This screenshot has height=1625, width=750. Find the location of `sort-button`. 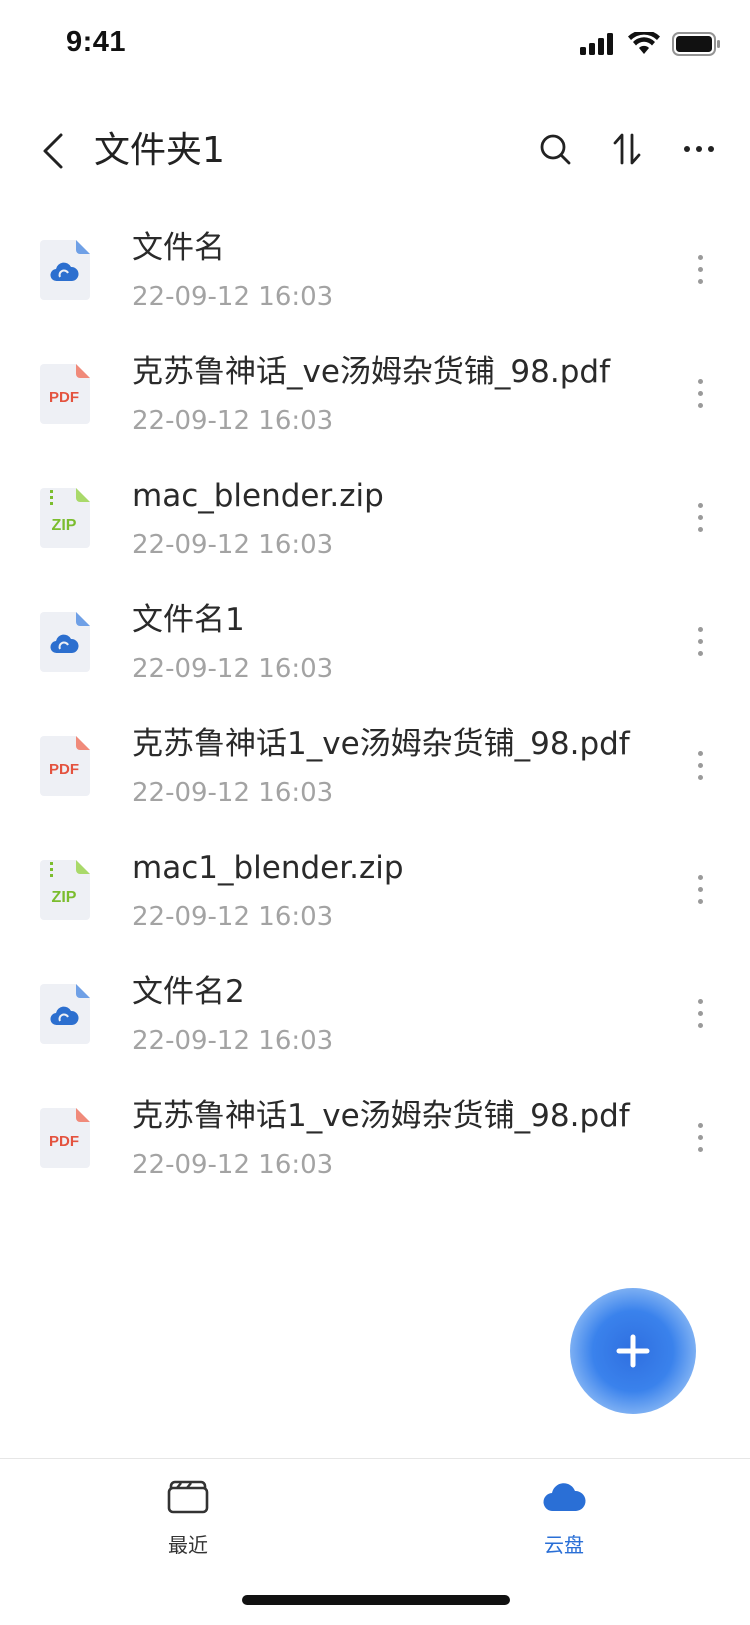

sort-button is located at coordinates (627, 149).